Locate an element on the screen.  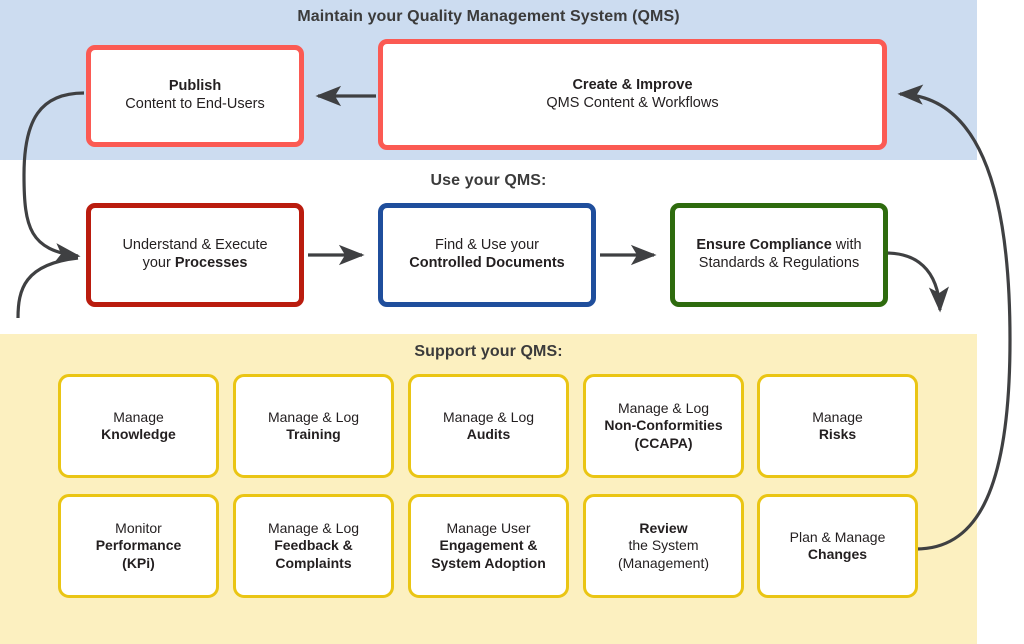
node-manage-user-engagement-adoption-line3: System Adoption is located at coordinates (488, 562).